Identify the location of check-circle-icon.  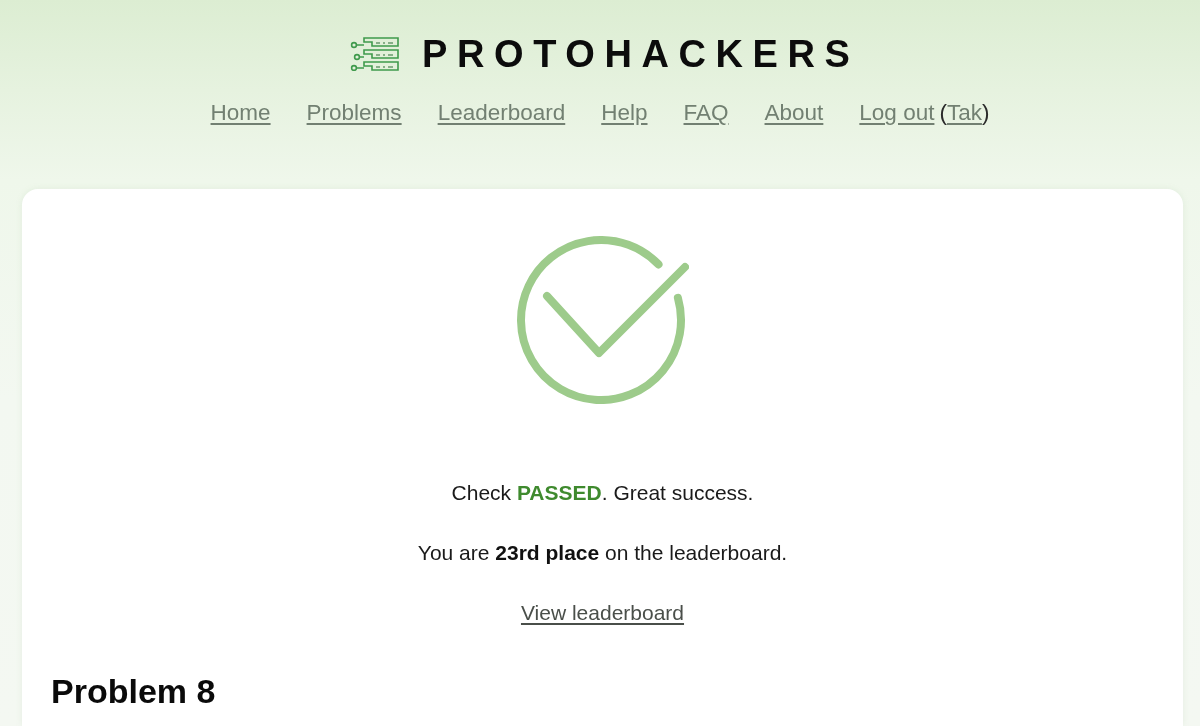
(602, 320).